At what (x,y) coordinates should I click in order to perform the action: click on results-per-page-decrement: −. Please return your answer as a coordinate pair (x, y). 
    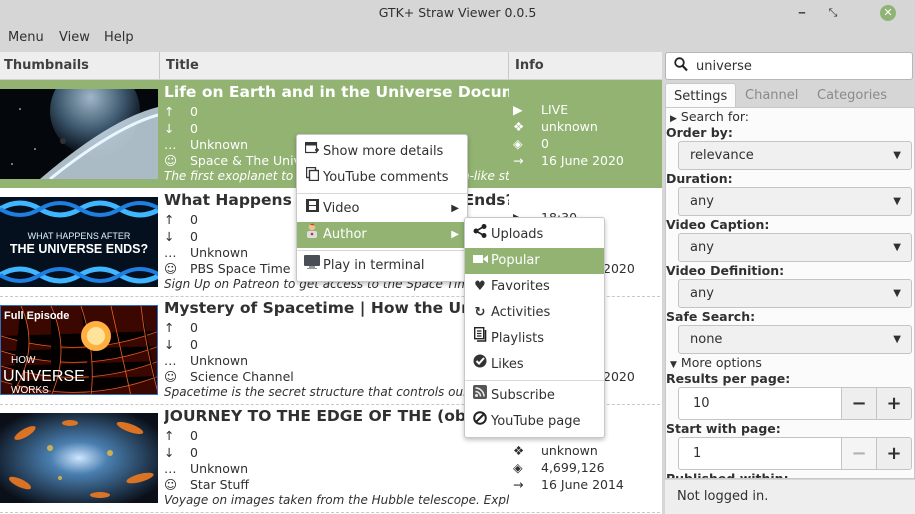
    Looking at the image, I should click on (859, 403).